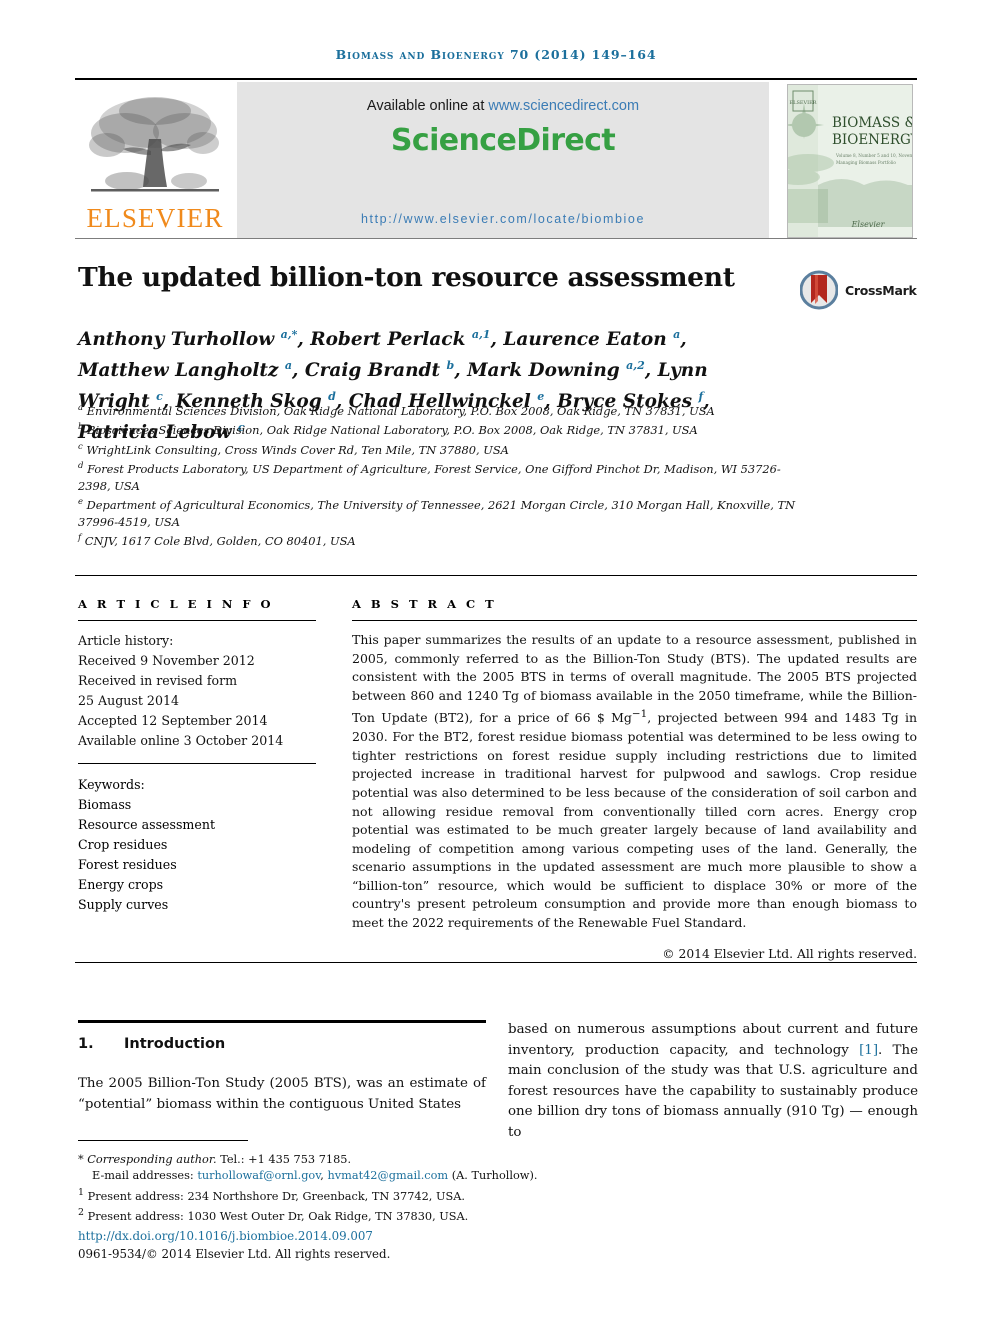 This screenshot has height=1323, width=992. What do you see at coordinates (155, 218) in the screenshot?
I see `elsevier-wordmark: ELSEVIER` at bounding box center [155, 218].